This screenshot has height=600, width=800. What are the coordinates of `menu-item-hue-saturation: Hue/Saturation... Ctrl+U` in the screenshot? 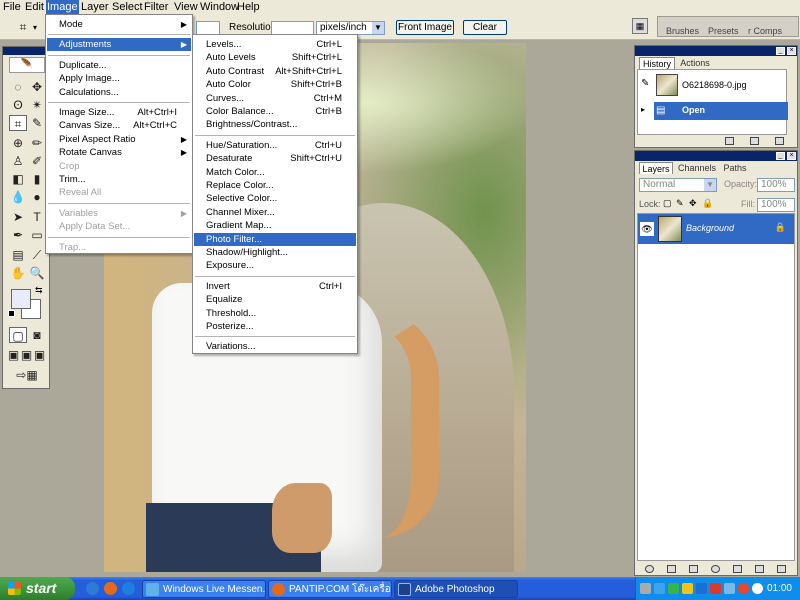 It's located at (275, 145).